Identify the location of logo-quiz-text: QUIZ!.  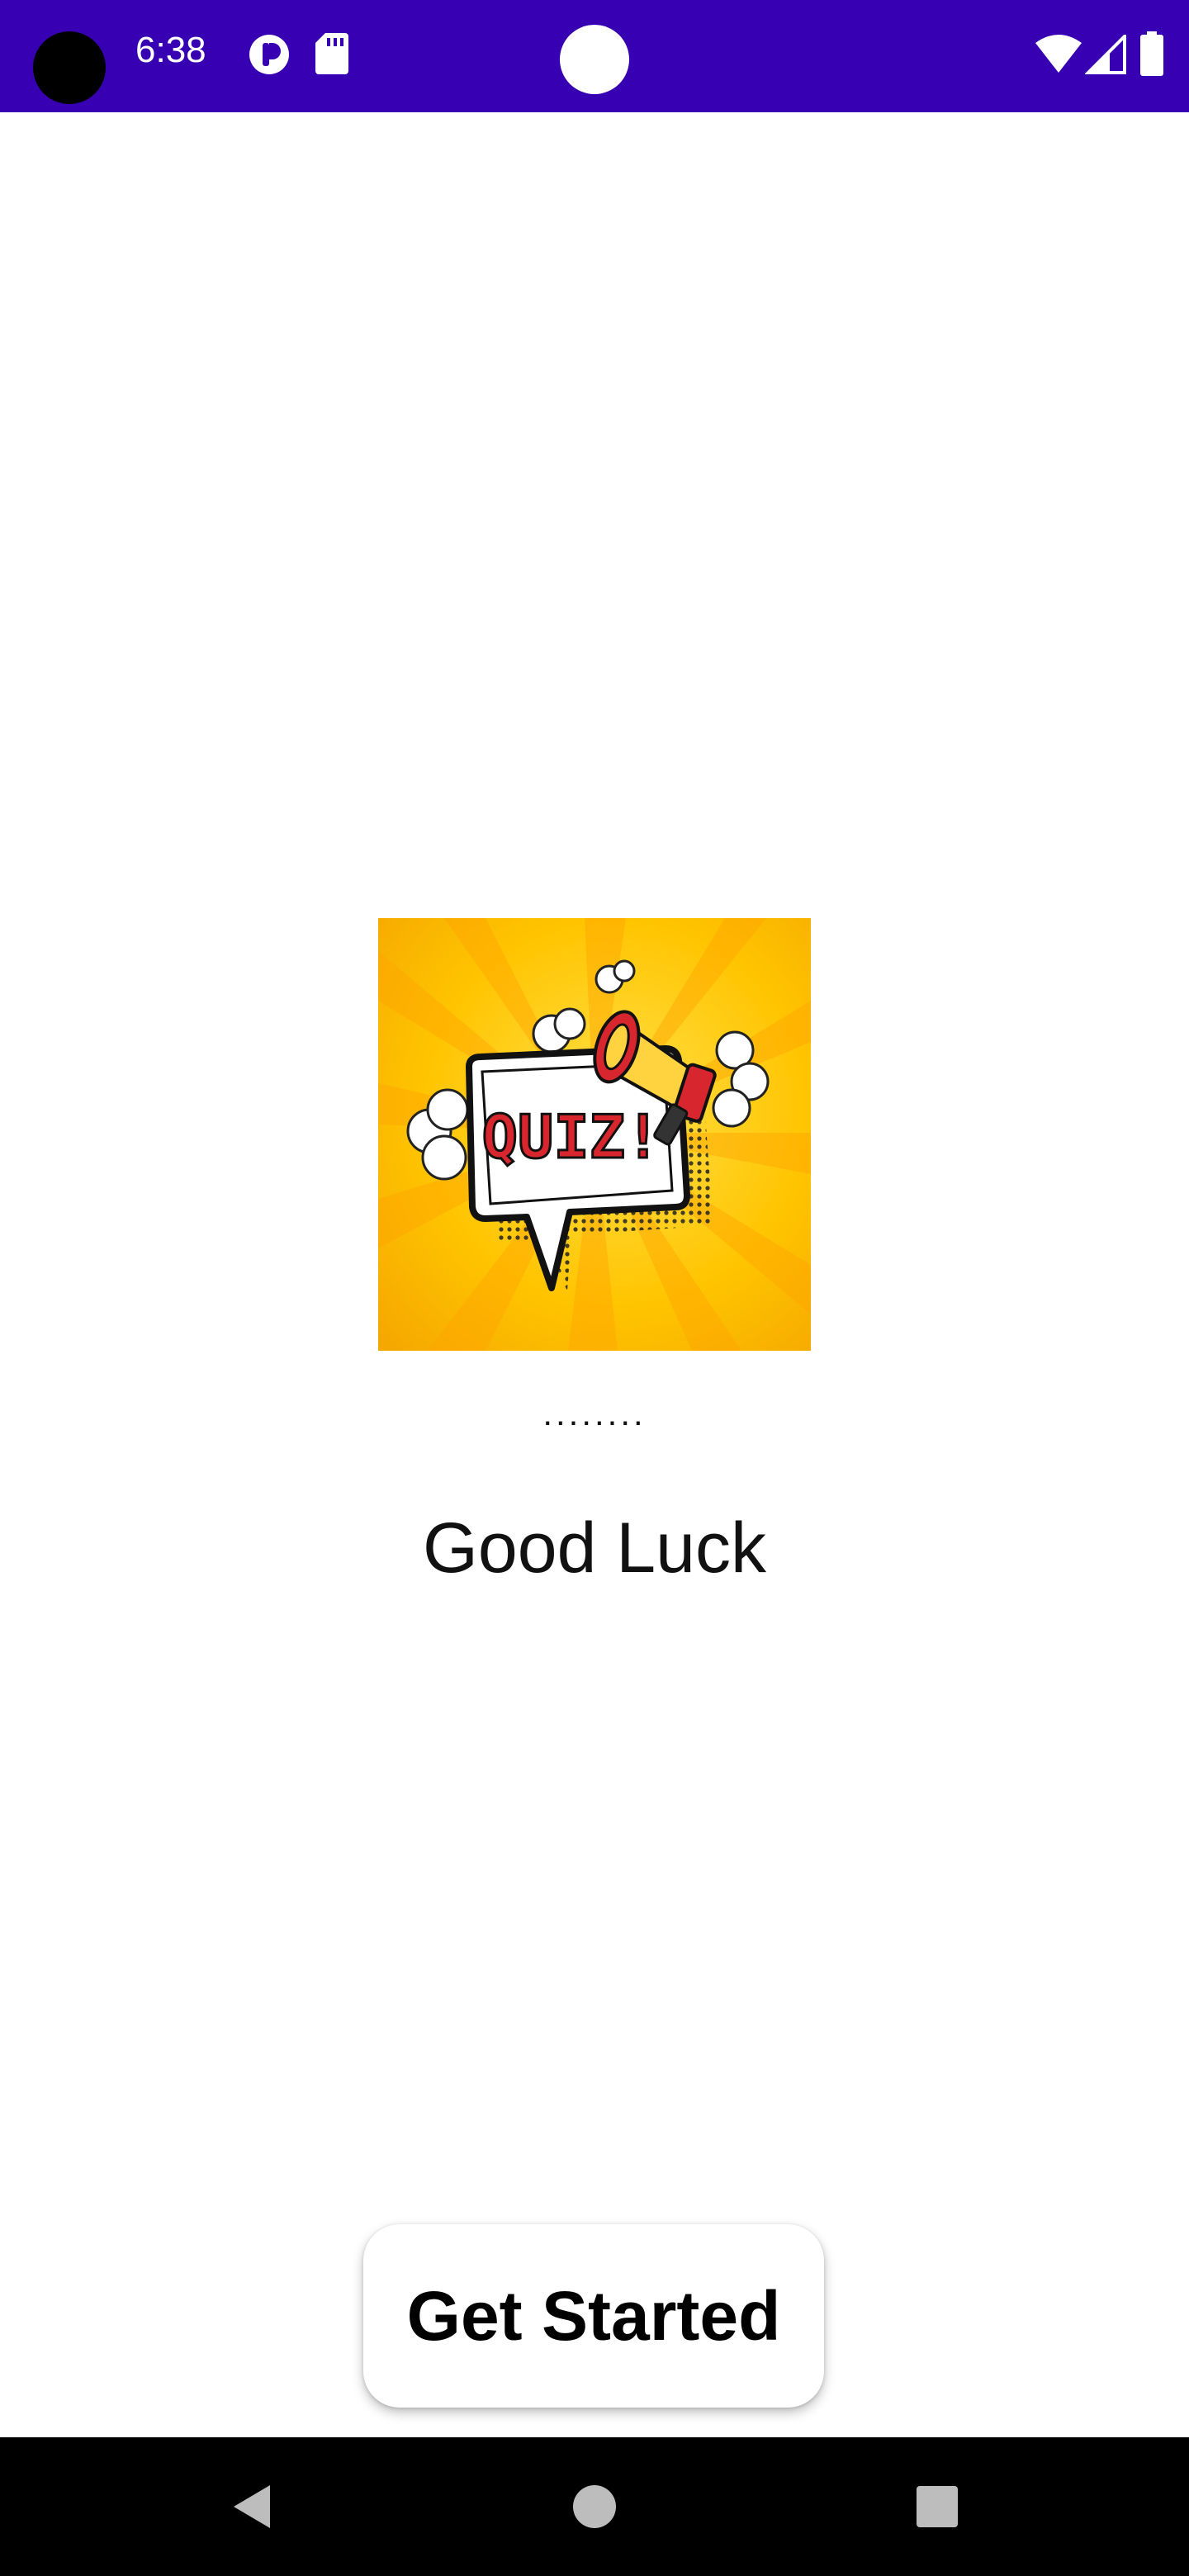
(571, 1137).